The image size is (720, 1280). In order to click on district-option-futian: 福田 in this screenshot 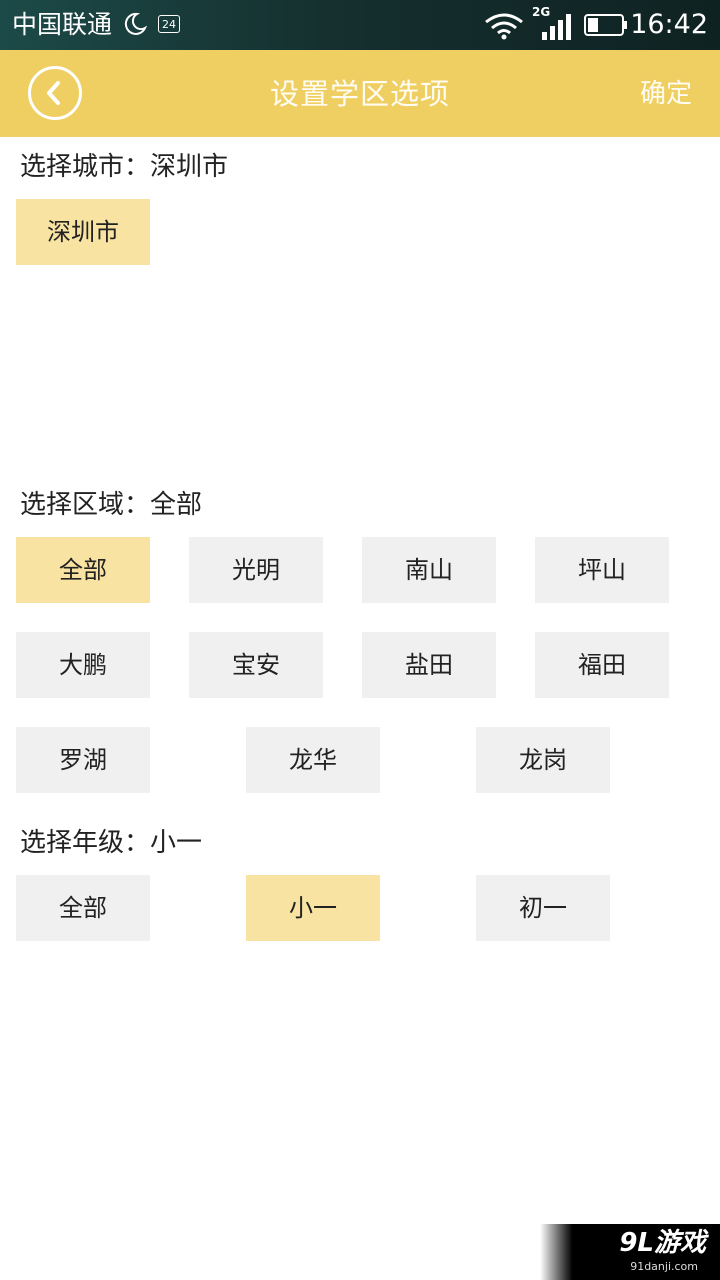, I will do `click(602, 665)`.